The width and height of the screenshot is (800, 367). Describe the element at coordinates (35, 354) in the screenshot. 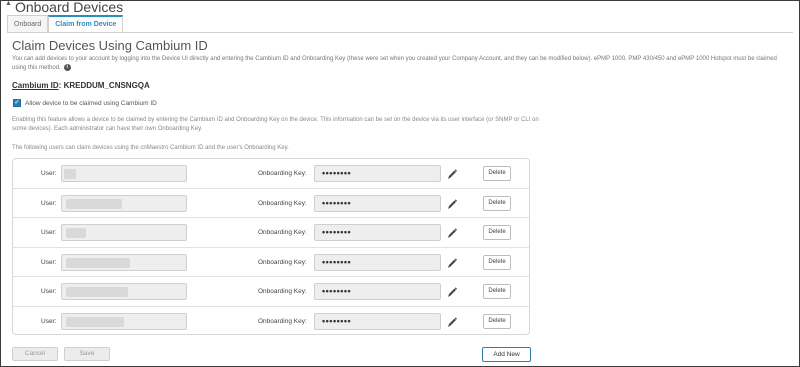

I see `cancel-button: Cancel` at that location.